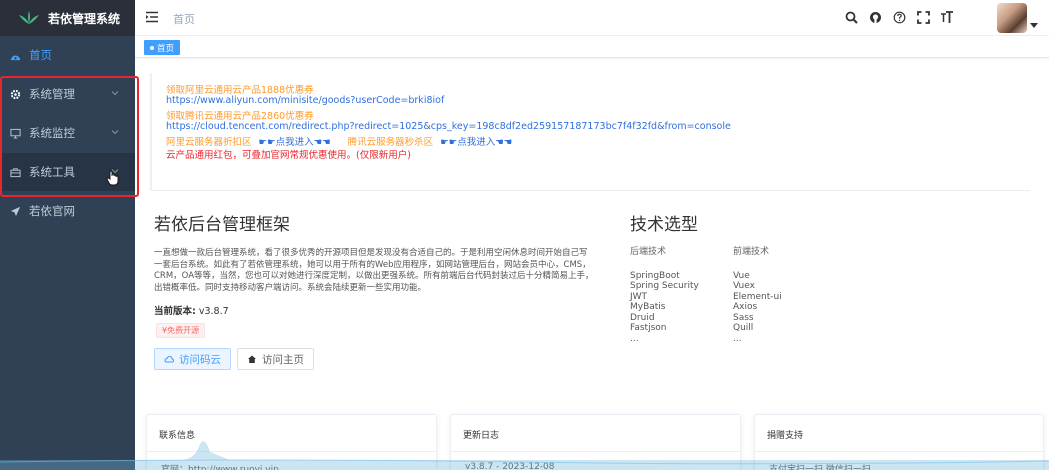 Image resolution: width=1049 pixels, height=470 pixels. Describe the element at coordinates (741, 275) in the screenshot. I see `list-item: Vue` at that location.